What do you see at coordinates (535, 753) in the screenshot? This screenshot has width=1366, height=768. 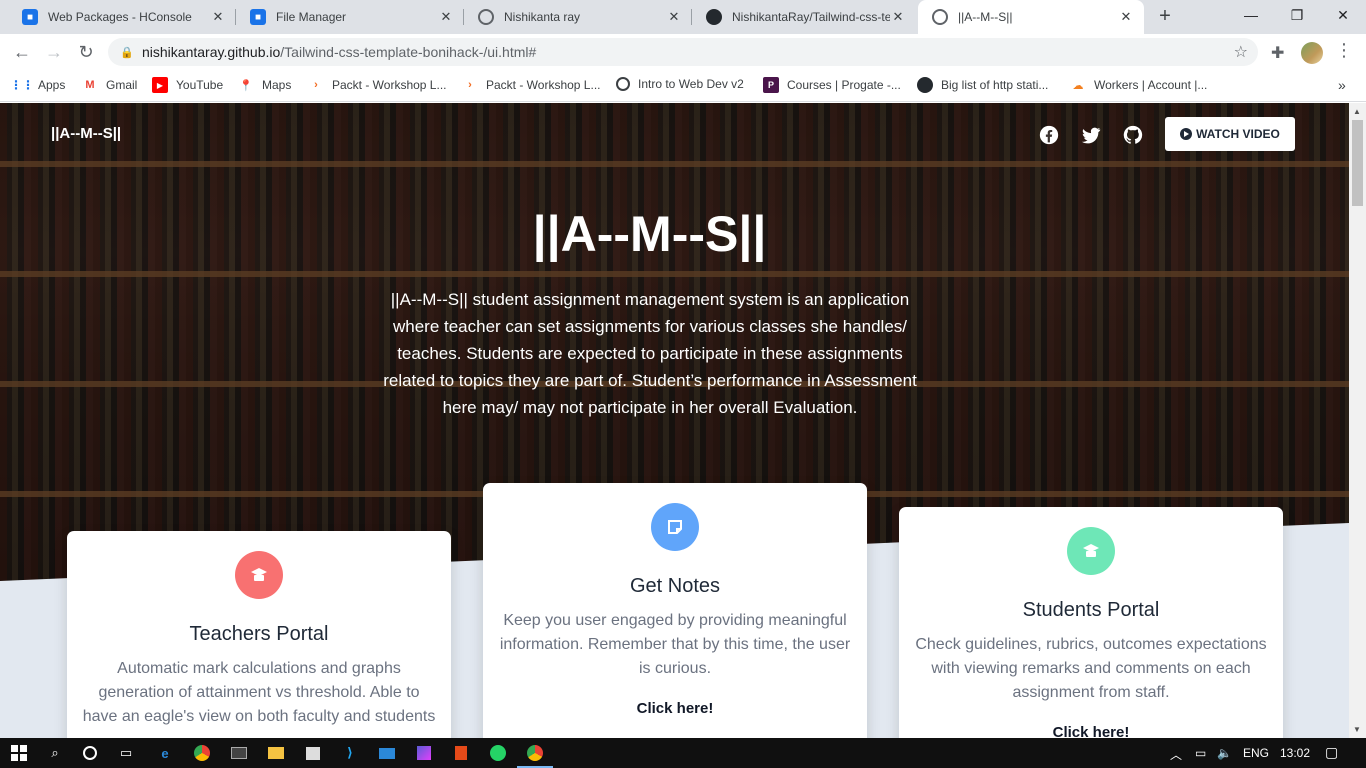 I see `chrome-active-icon` at bounding box center [535, 753].